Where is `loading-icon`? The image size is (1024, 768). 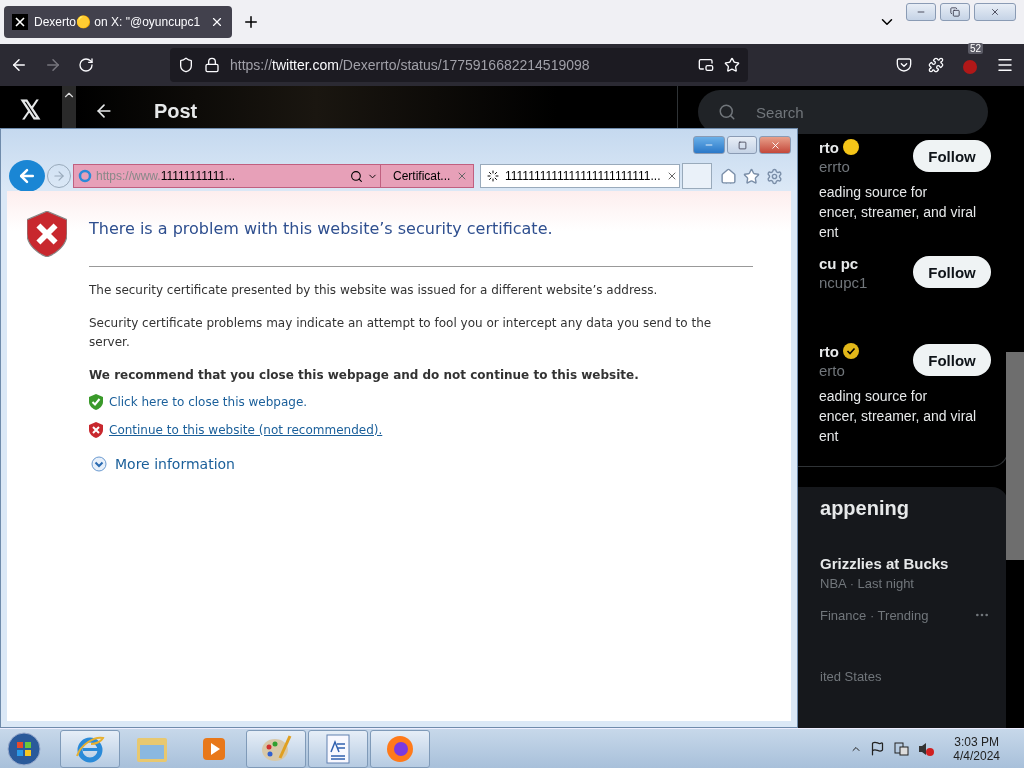 loading-icon is located at coordinates (493, 176).